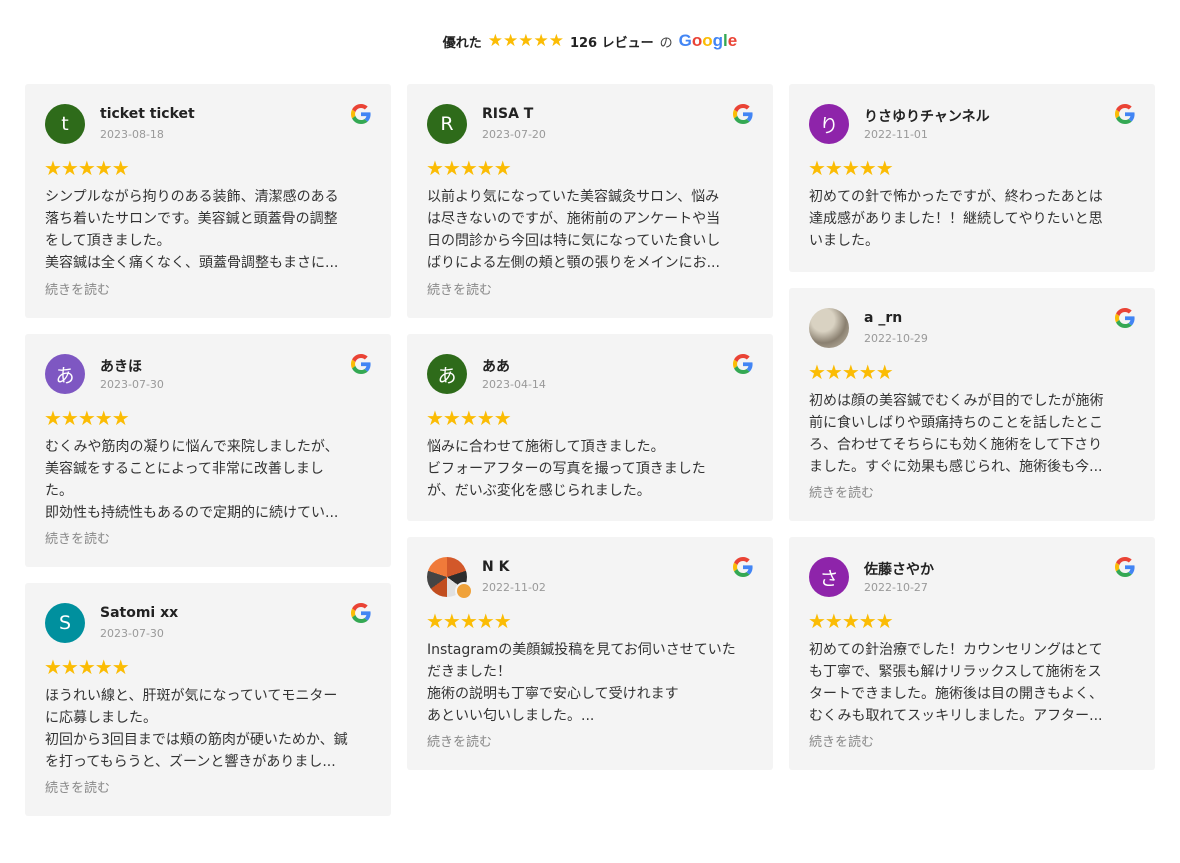  What do you see at coordinates (191, 219) in the screenshot?
I see `review-line: 落ち着いたサロンです。美容鍼と頭蓋骨の調整` at bounding box center [191, 219].